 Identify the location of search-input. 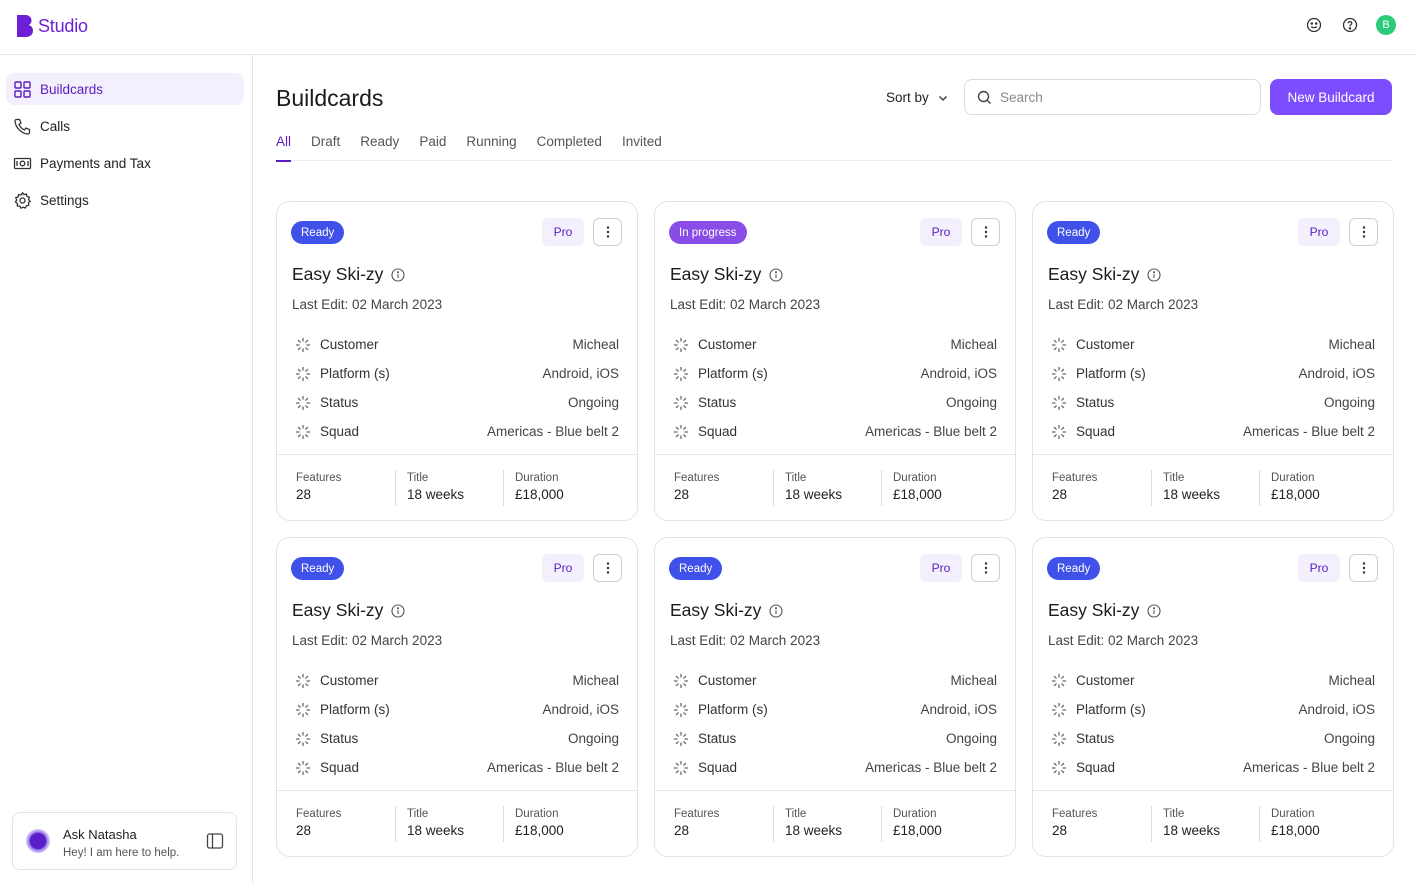
(1120, 97).